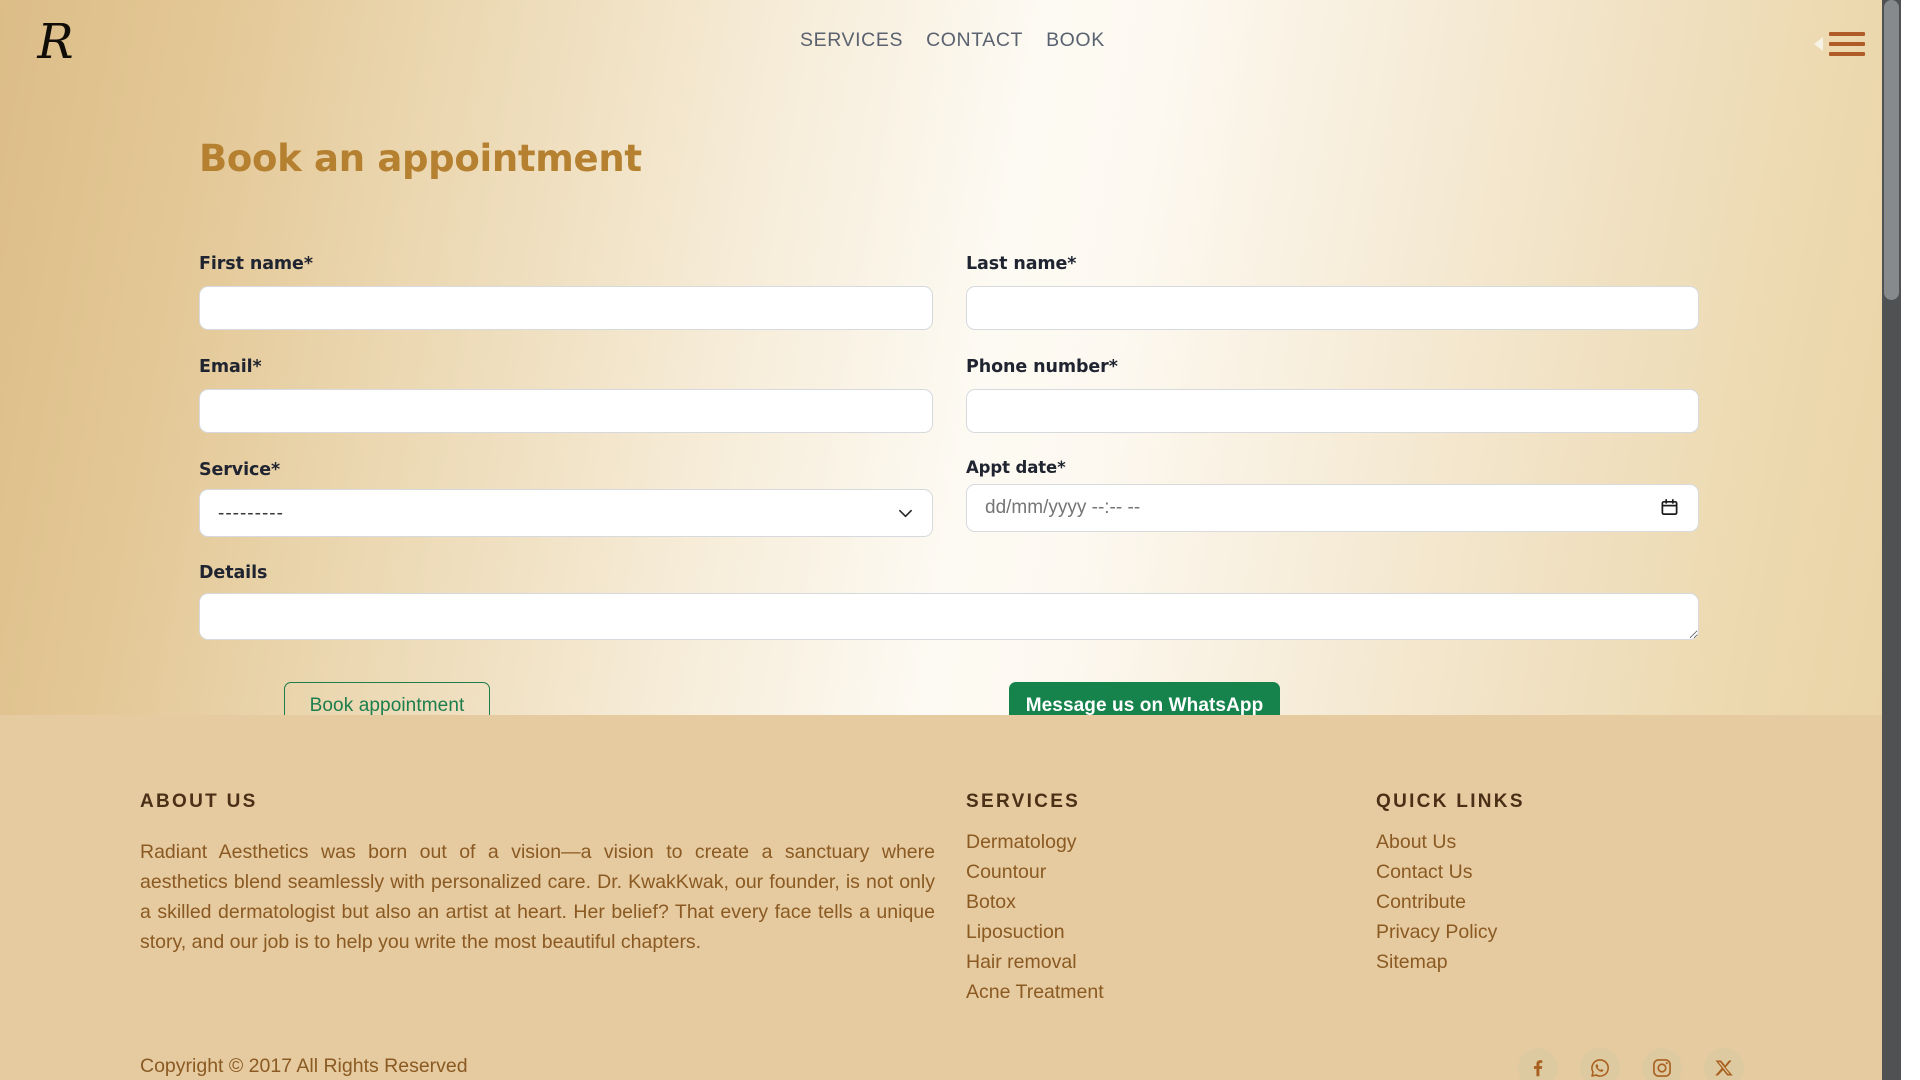  I want to click on appt-date-input, so click(1332, 508).